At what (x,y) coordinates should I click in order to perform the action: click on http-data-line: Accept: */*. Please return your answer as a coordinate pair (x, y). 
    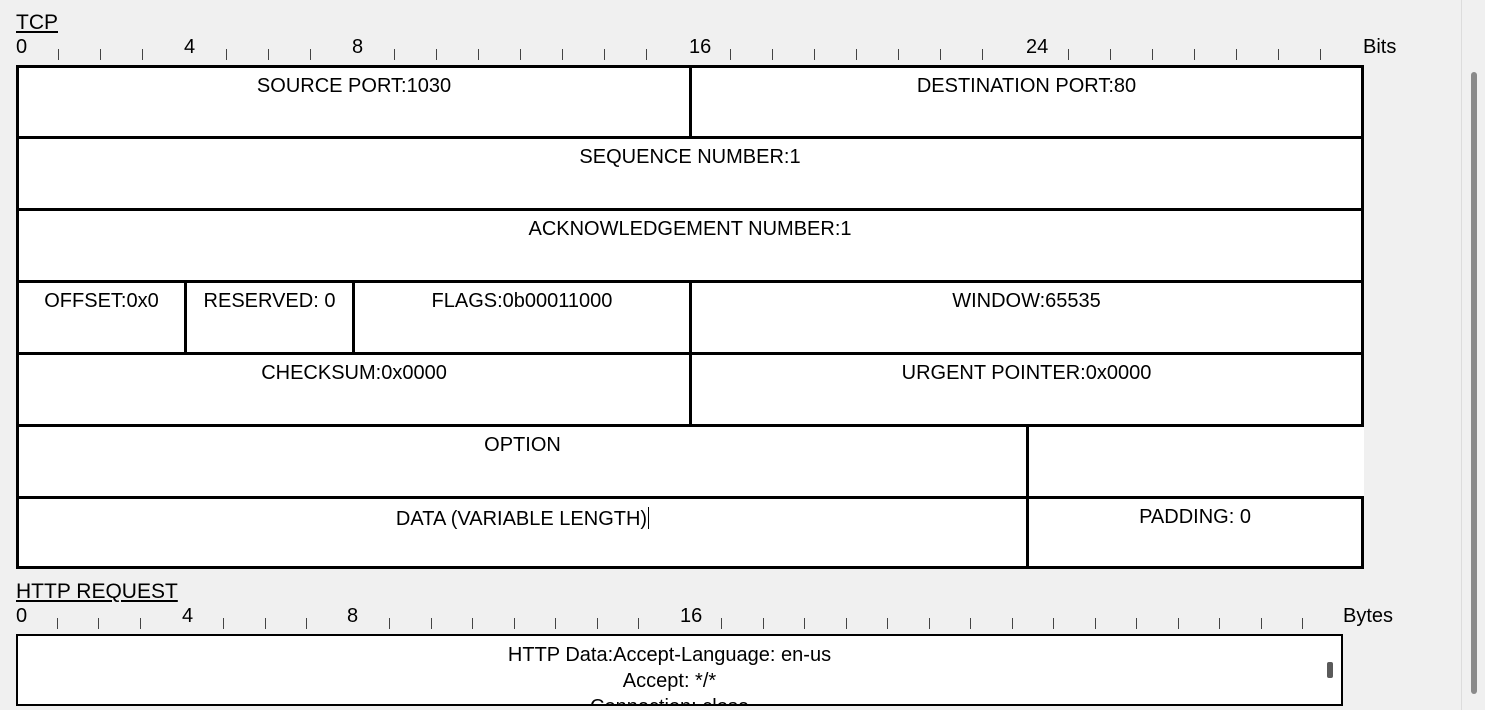
    Looking at the image, I should click on (669, 681).